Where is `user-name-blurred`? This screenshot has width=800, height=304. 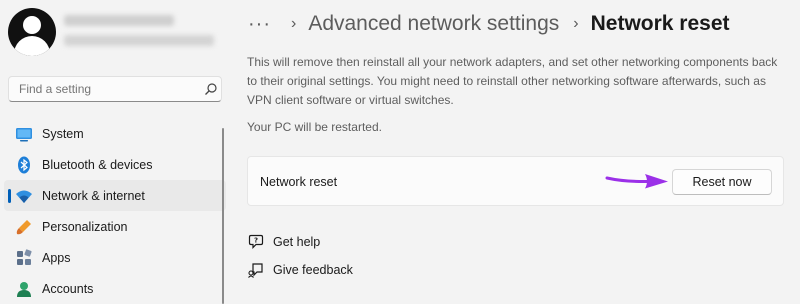
user-name-blurred is located at coordinates (119, 20).